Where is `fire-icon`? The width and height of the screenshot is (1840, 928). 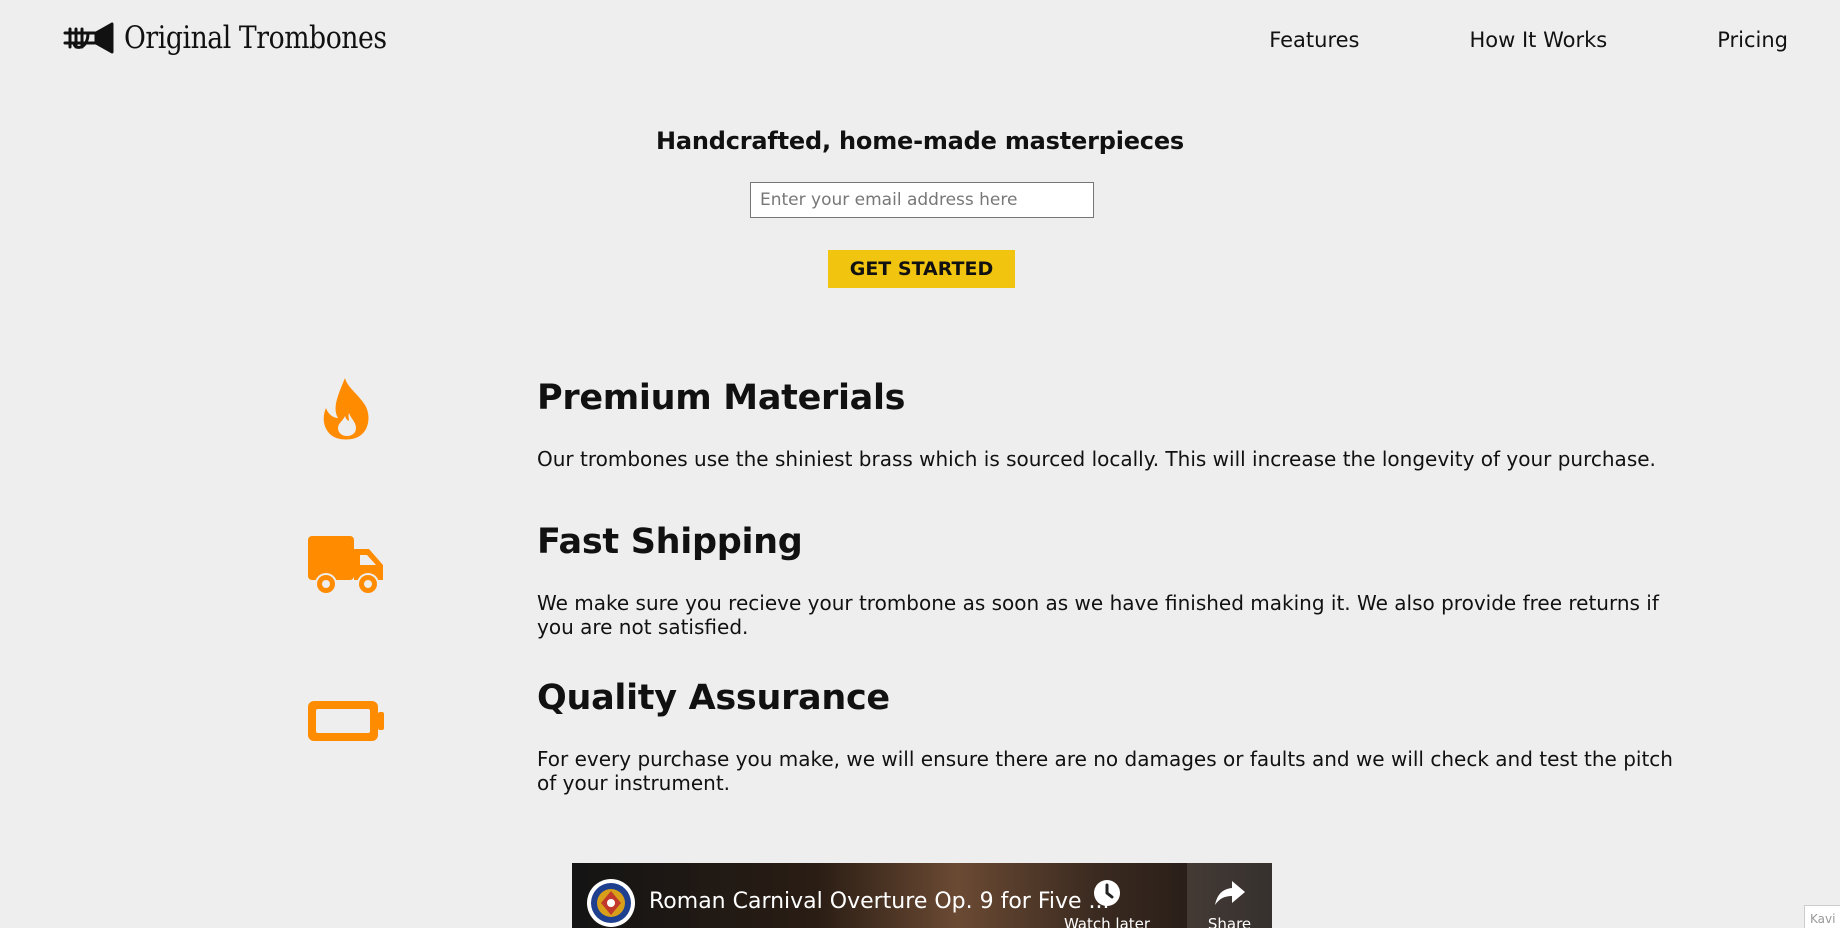
fire-icon is located at coordinates (346, 409).